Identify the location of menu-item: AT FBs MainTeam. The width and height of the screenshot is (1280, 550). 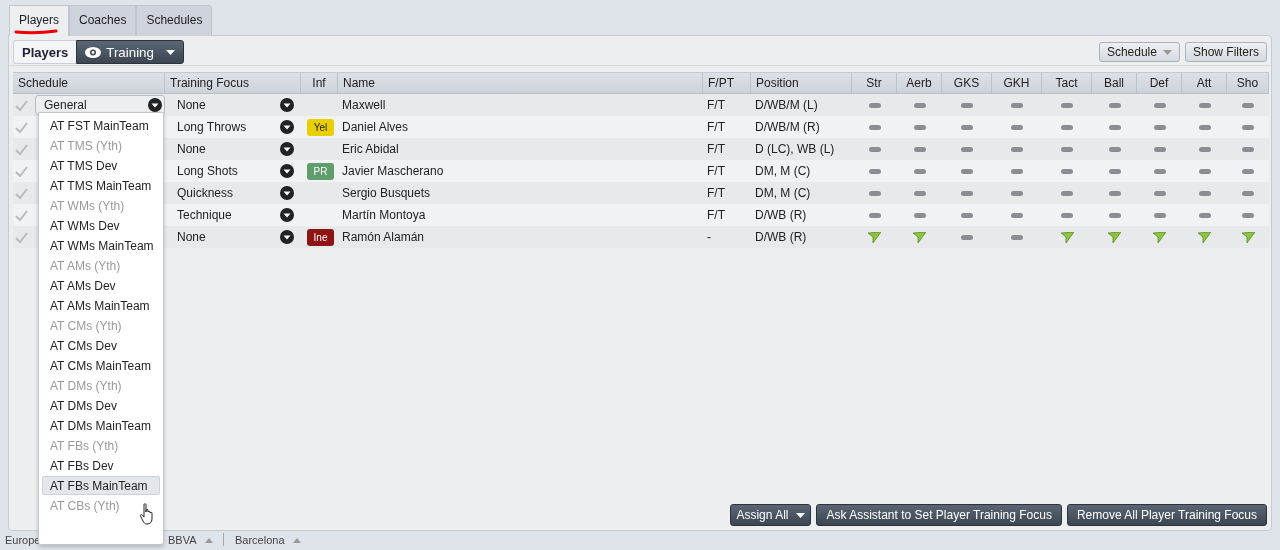
(101, 485).